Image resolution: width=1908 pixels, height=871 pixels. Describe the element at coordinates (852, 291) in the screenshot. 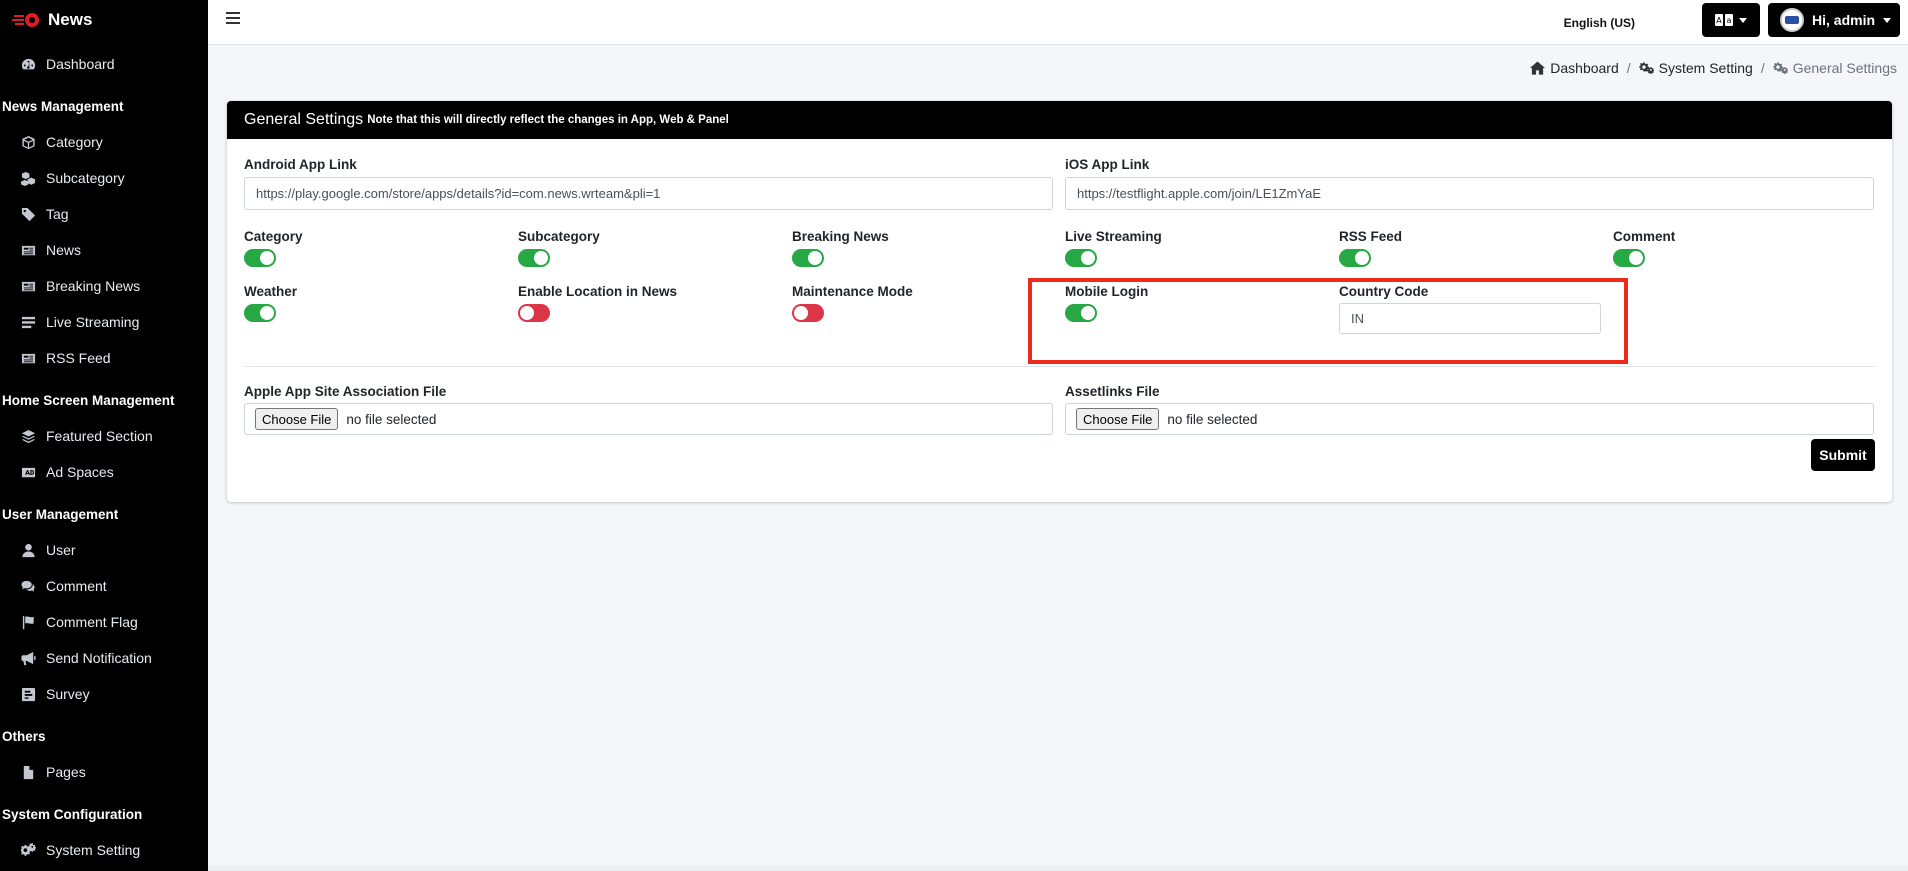

I see `maintenance-mode-toggle-label: Maintenance Mode` at that location.